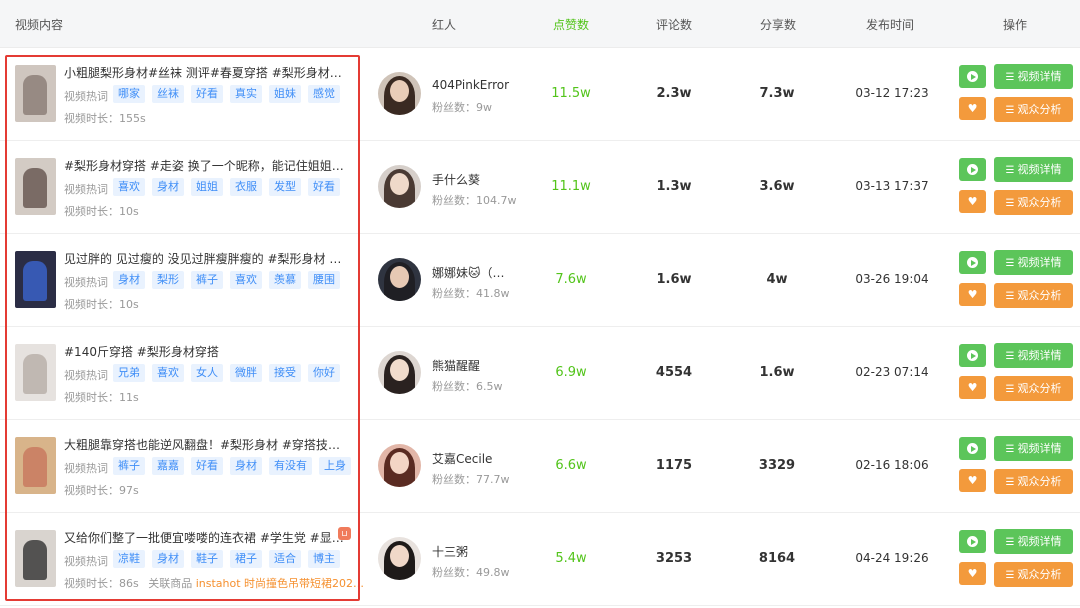 Image resolution: width=1080 pixels, height=608 pixels. Describe the element at coordinates (129, 373) in the screenshot. I see `keyword-tag: 兄弟` at that location.